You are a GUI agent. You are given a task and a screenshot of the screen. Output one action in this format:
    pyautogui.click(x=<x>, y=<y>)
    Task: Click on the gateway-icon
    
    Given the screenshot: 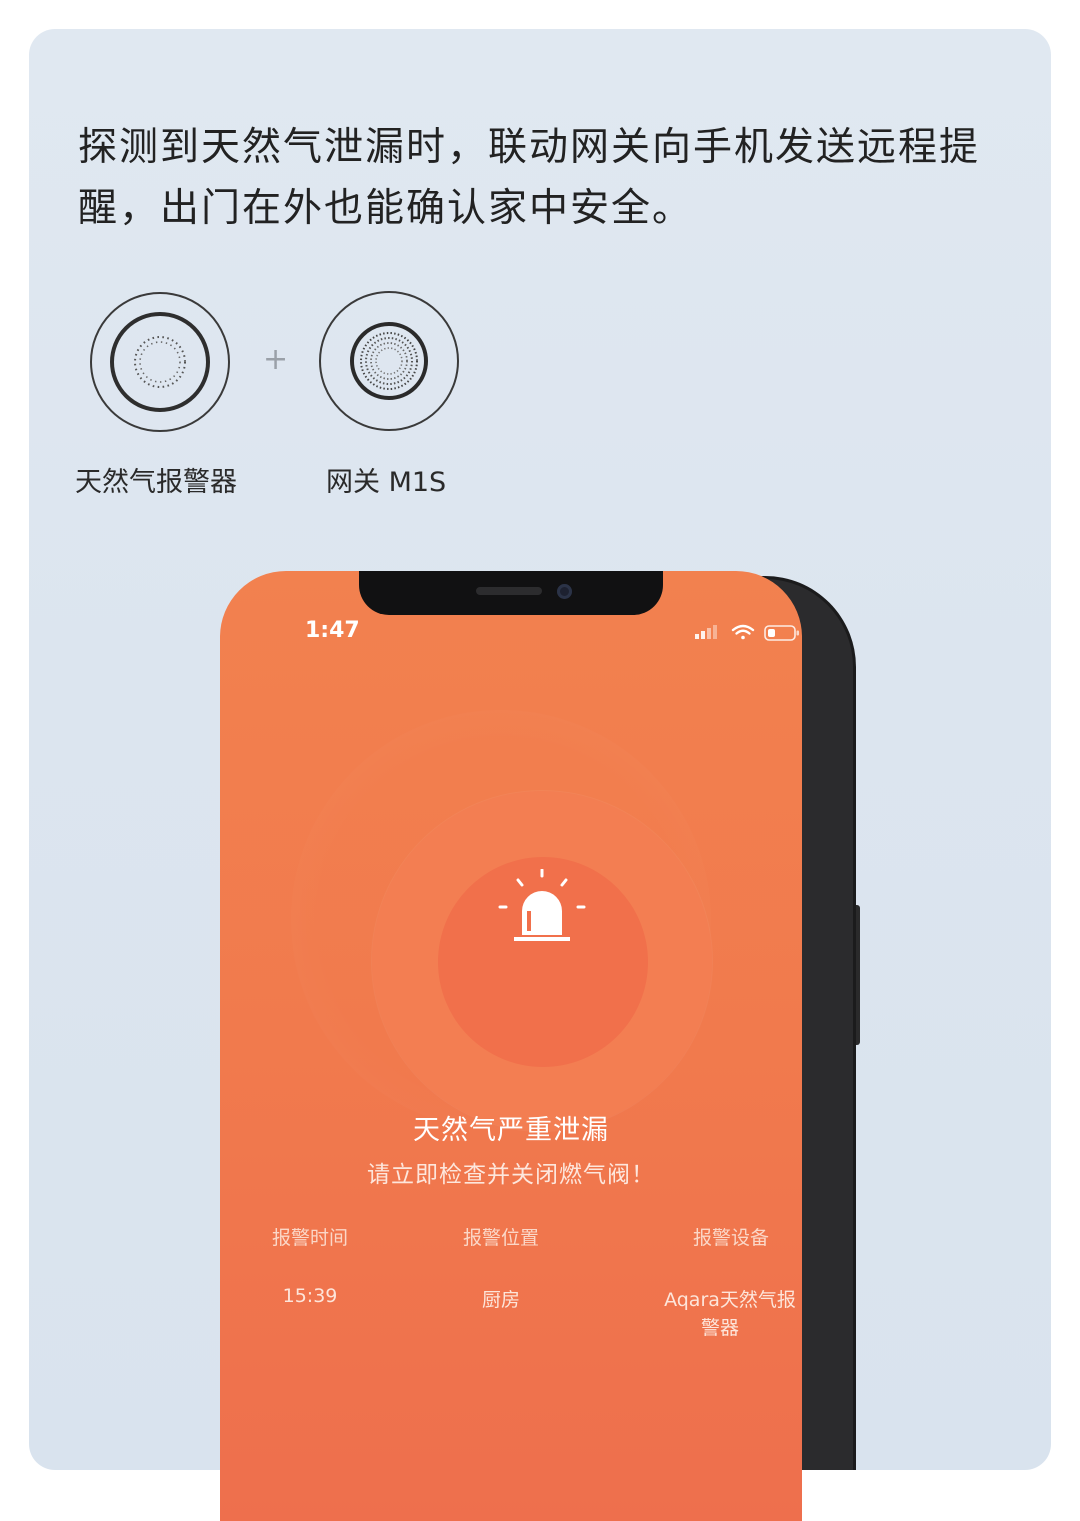 What is the action you would take?
    pyautogui.click(x=389, y=361)
    